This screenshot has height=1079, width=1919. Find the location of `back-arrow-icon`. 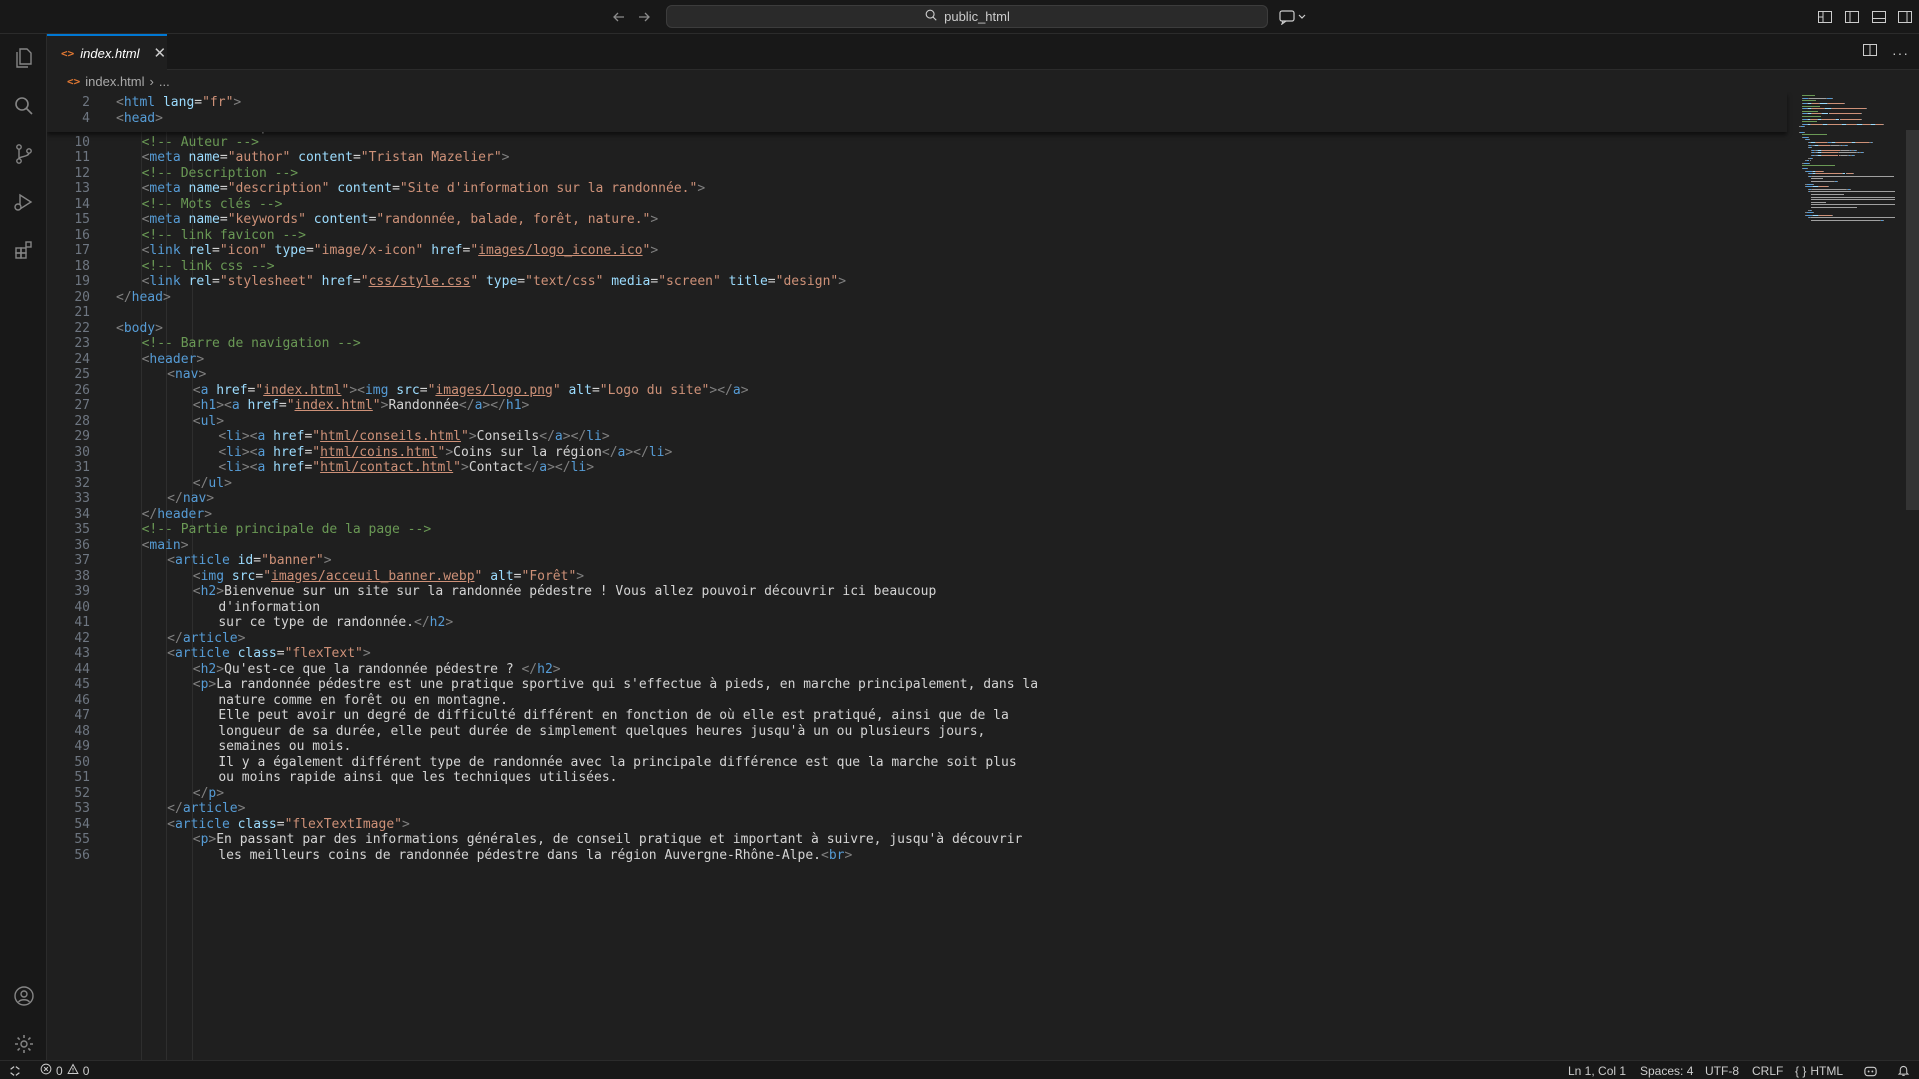

back-arrow-icon is located at coordinates (619, 17).